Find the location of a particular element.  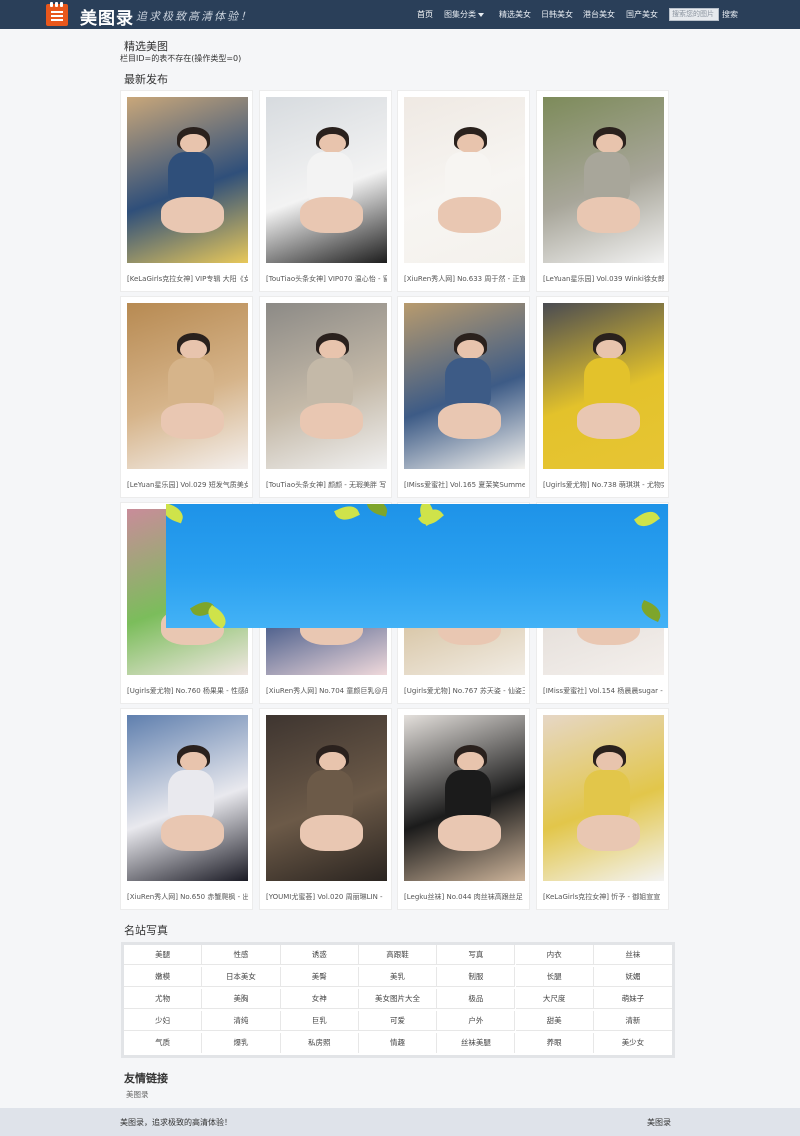

photo-card: [TouTiao头条女神] VIP070 温心怡 - 窗 is located at coordinates (325, 191).